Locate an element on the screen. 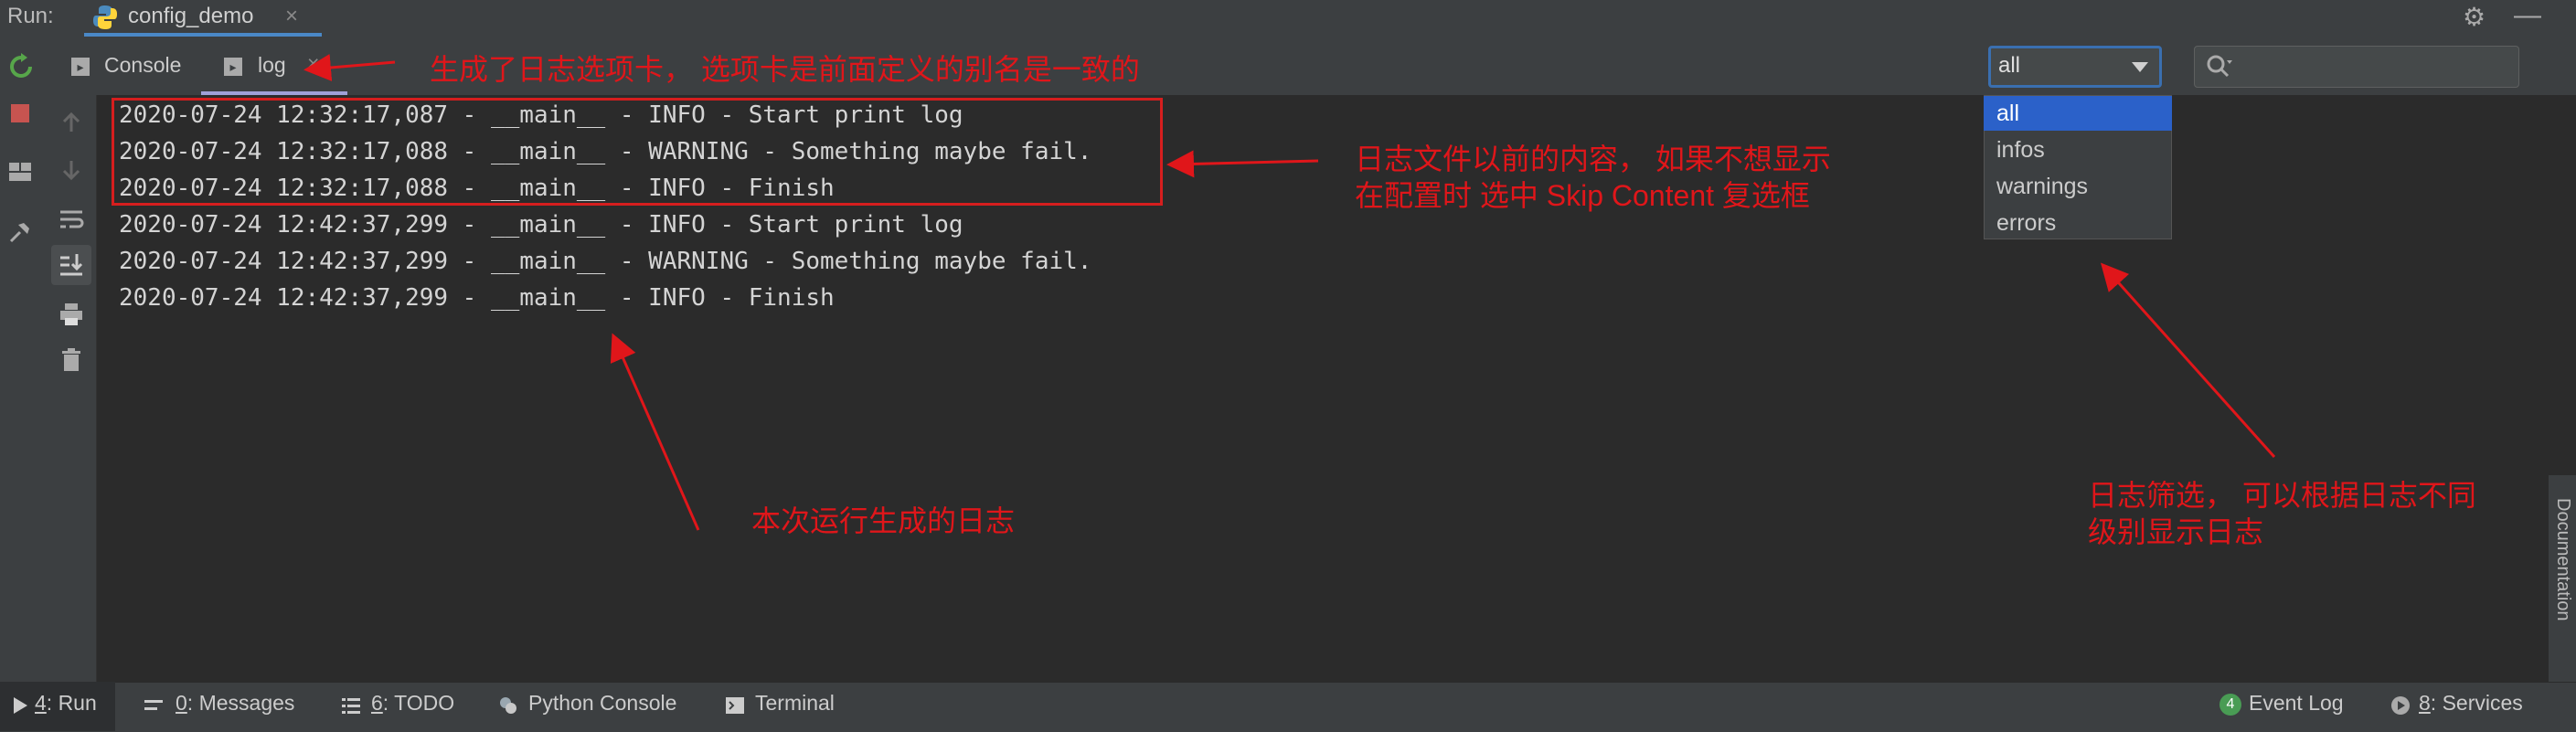  tool-window-messages: 0: Messages is located at coordinates (235, 703).